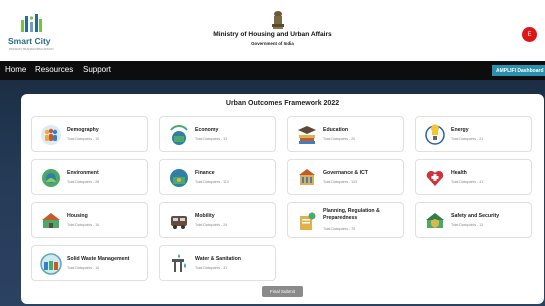 The height and width of the screenshot is (306, 545). I want to click on sector-name: Water & Sanitation, so click(218, 259).